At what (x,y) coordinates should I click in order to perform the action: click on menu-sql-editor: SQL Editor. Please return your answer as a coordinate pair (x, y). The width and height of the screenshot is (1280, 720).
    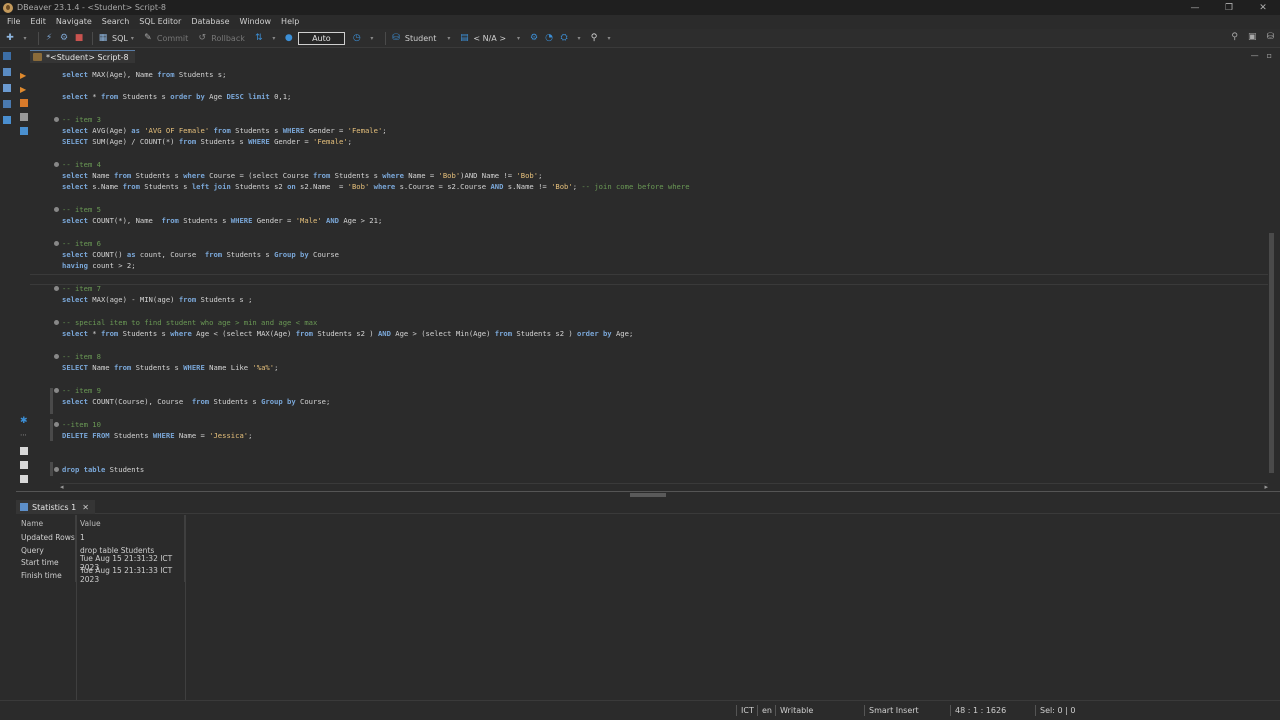
    Looking at the image, I should click on (160, 21).